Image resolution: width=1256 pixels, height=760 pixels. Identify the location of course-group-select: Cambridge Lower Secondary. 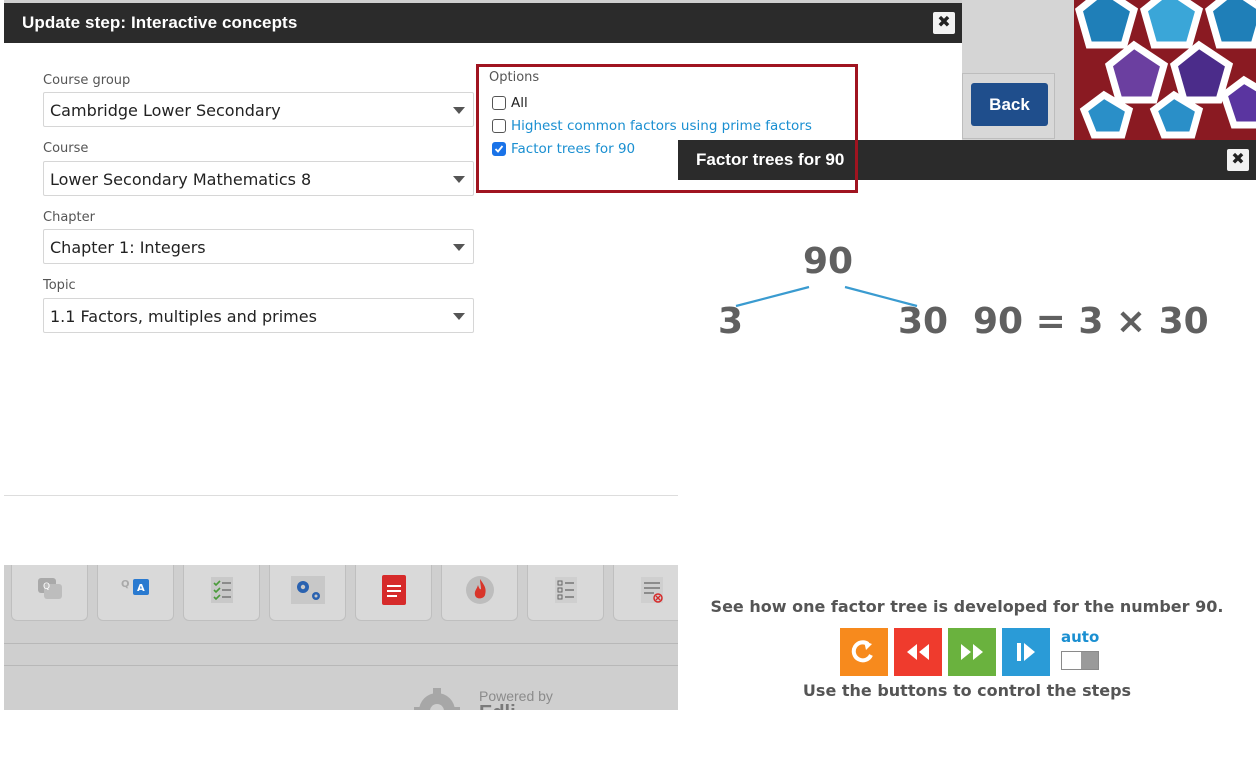
(258, 109).